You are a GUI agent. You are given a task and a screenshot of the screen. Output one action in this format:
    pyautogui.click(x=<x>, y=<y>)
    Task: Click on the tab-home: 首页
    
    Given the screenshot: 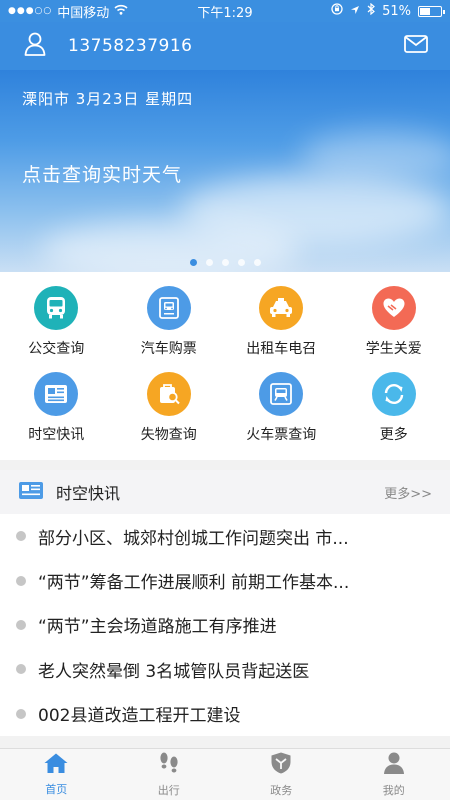 What is the action you would take?
    pyautogui.click(x=56, y=774)
    